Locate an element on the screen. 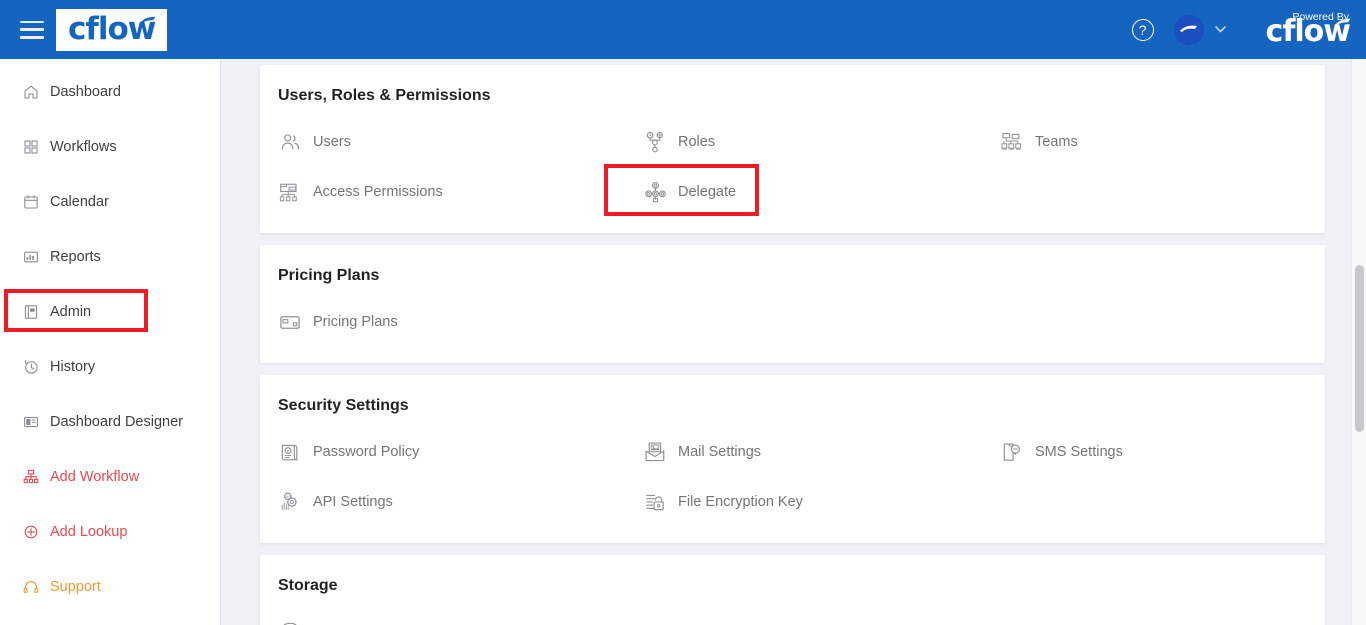 The width and height of the screenshot is (1366, 625). dashboard-designer-icon is located at coordinates (30, 422).